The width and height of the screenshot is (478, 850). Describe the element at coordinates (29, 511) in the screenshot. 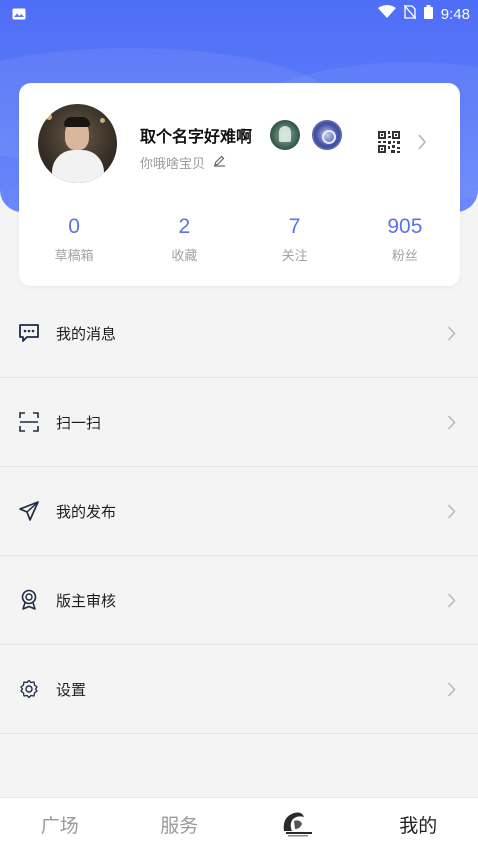

I see `send-icon` at that location.